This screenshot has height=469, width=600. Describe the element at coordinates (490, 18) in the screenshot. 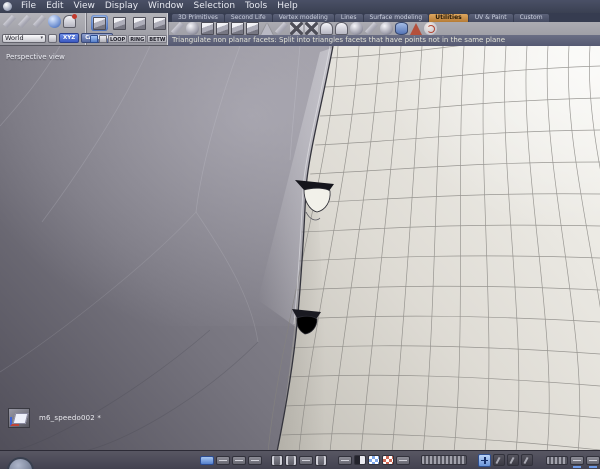

I see `tab-uv-paint: UV & Paint` at that location.